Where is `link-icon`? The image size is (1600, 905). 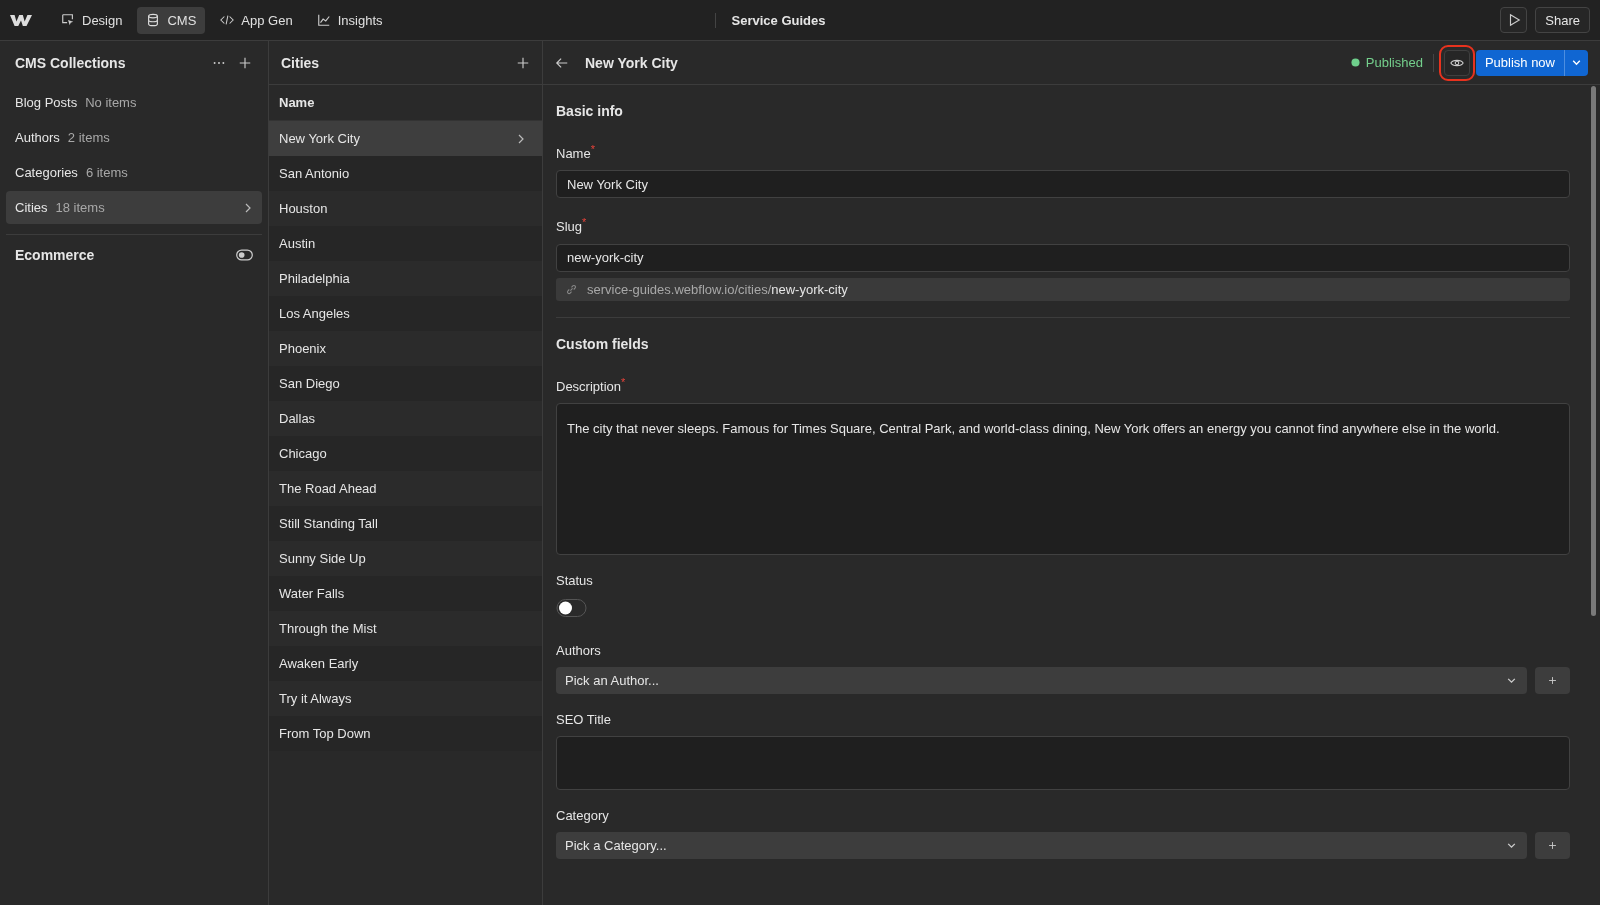 link-icon is located at coordinates (571, 289).